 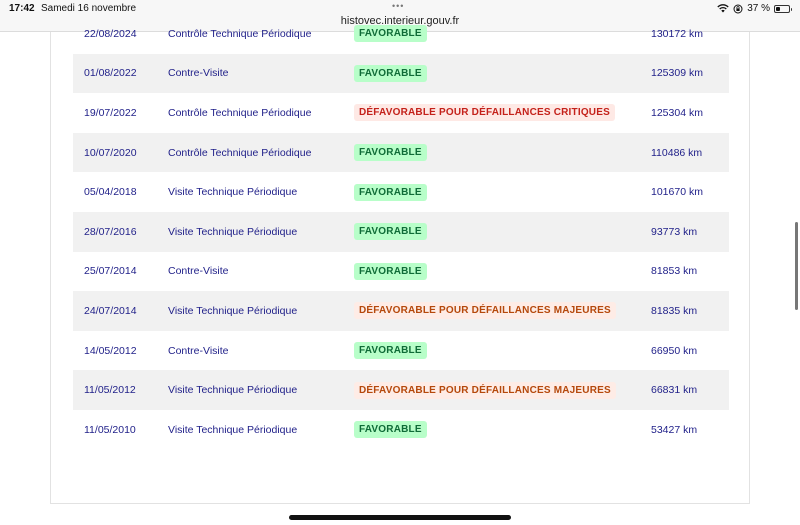 What do you see at coordinates (110, 192) in the screenshot?
I see `inspection-date: 05/04/2018` at bounding box center [110, 192].